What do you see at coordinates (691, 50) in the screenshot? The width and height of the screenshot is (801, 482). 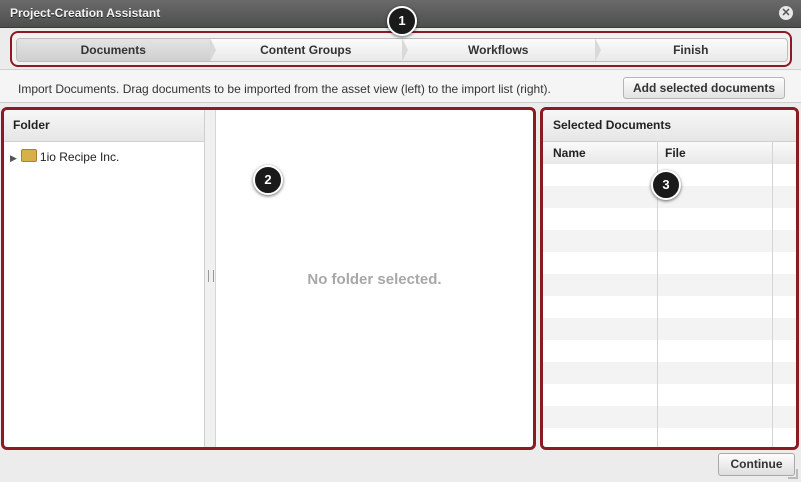 I see `step-finish: Finish` at bounding box center [691, 50].